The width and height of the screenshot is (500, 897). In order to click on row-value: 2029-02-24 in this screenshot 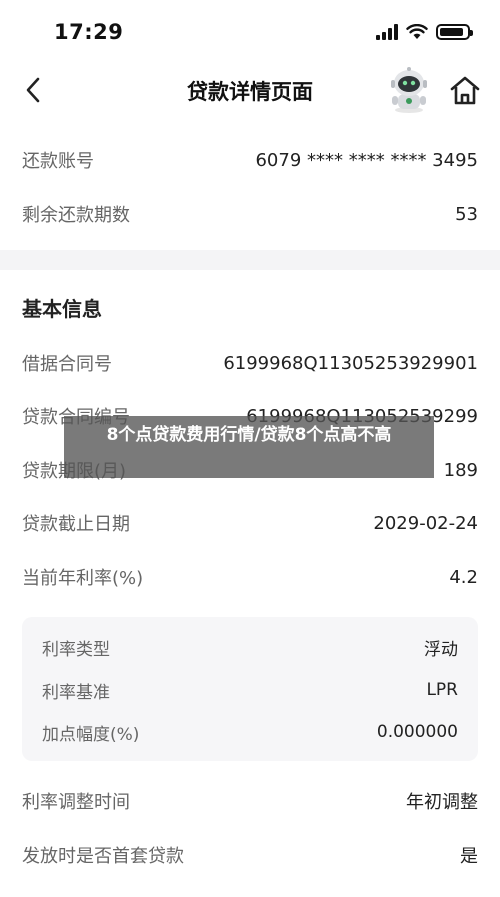, I will do `click(425, 523)`.